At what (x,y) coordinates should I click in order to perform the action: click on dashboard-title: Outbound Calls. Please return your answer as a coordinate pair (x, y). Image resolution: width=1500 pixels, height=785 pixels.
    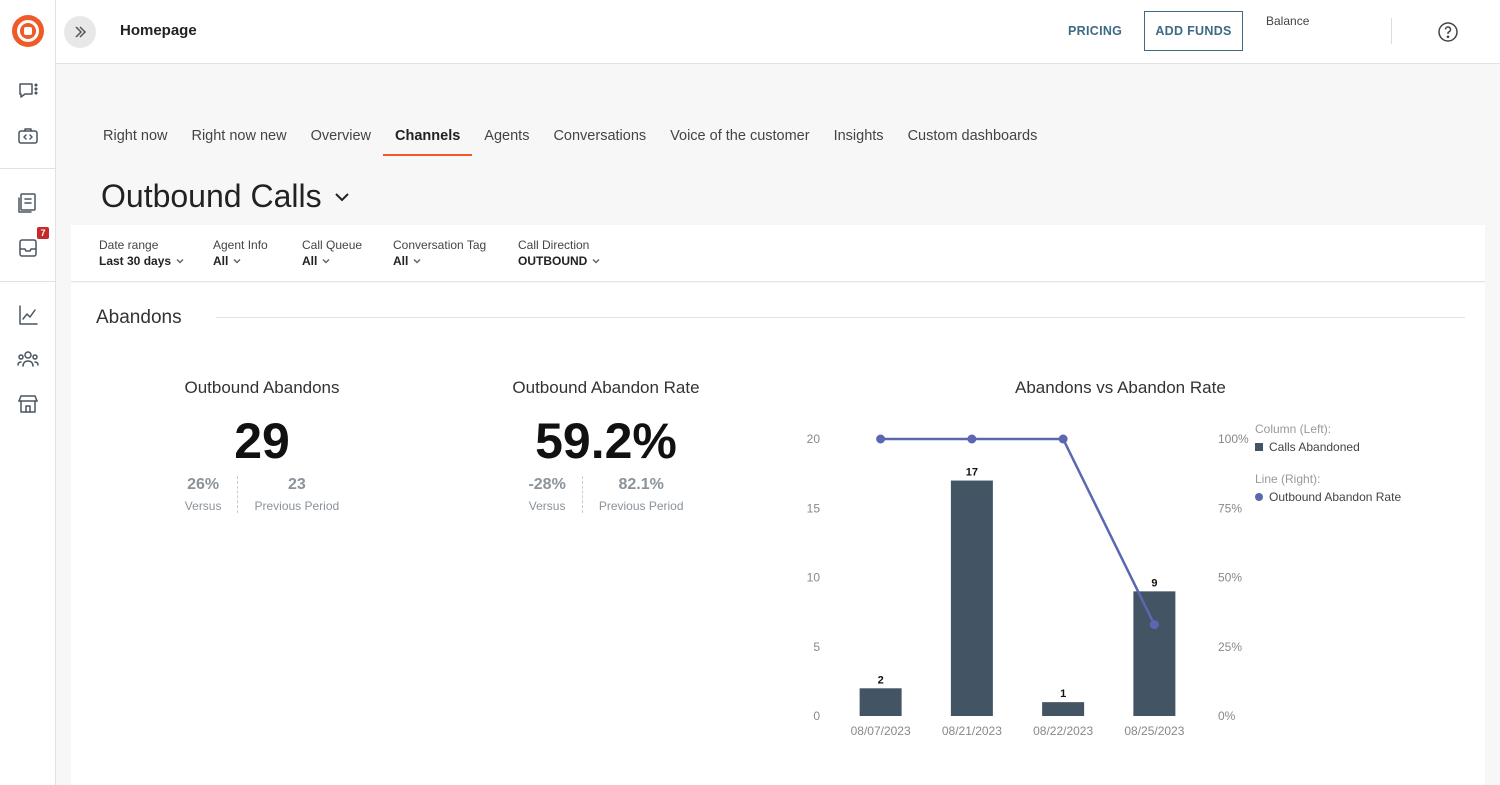
    Looking at the image, I should click on (226, 196).